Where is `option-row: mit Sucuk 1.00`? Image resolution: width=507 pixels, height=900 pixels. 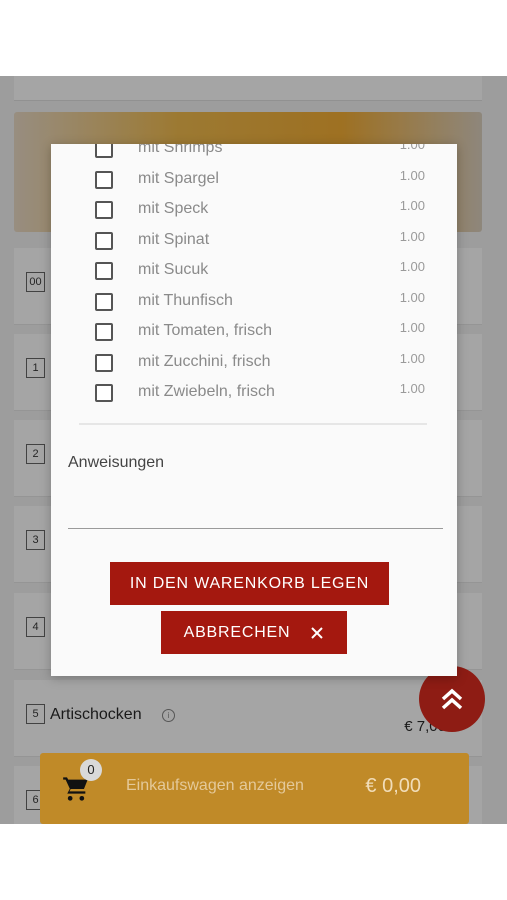
option-row: mit Sucuk 1.00 is located at coordinates (254, 271).